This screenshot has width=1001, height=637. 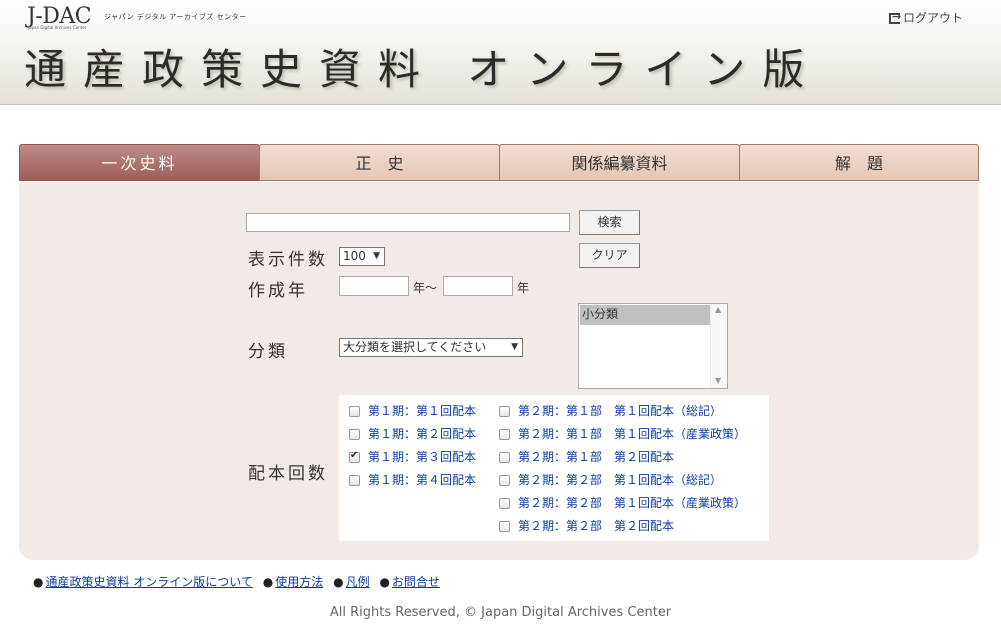 What do you see at coordinates (596, 526) in the screenshot?
I see `issue-label: 第２期：第２部 第２回配本` at bounding box center [596, 526].